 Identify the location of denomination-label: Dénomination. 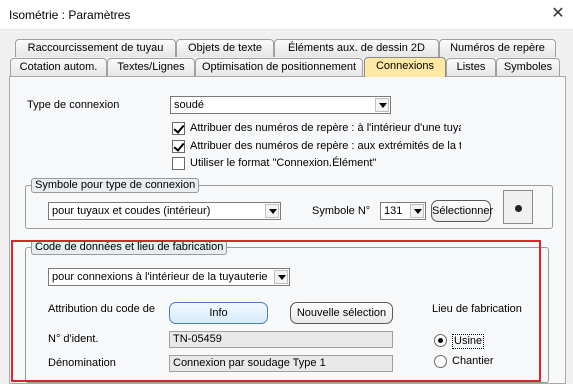
(82, 363).